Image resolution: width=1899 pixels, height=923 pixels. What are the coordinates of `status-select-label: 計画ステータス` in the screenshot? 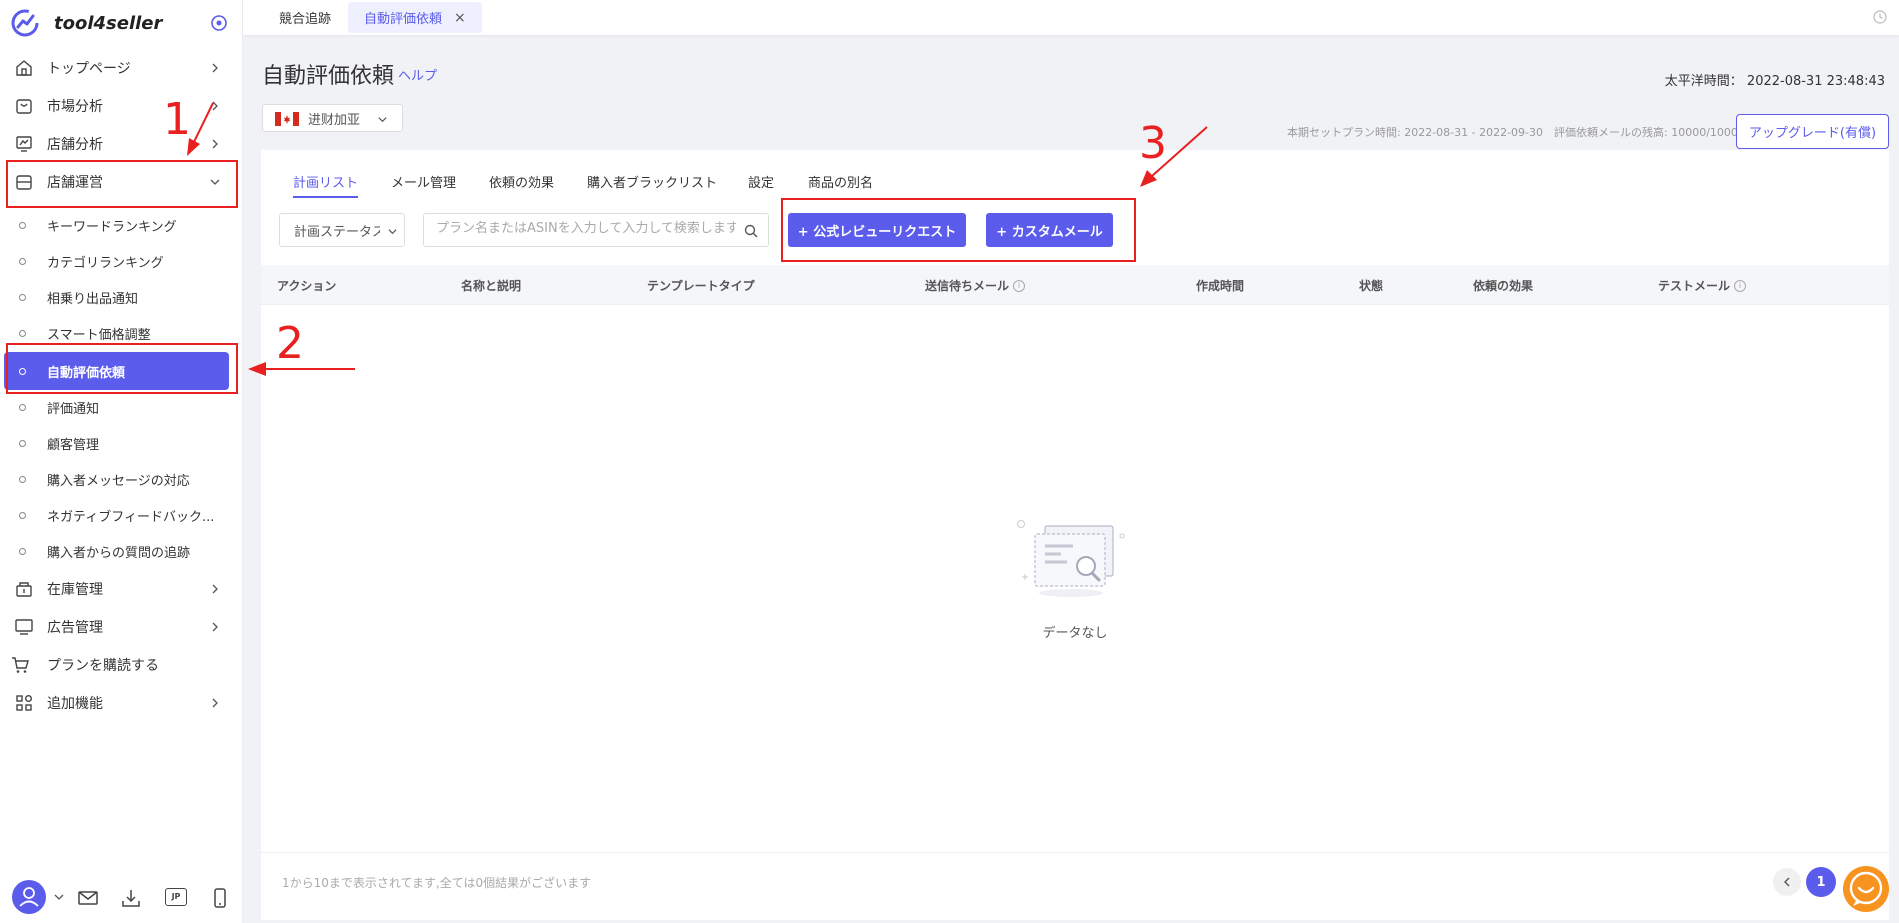 It's located at (337, 232).